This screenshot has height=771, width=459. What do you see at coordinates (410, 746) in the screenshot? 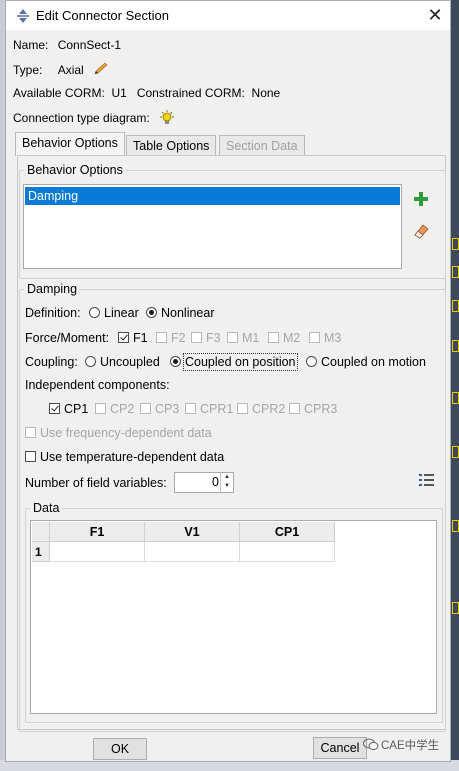
I see `watermark-text: CAE中学生` at bounding box center [410, 746].